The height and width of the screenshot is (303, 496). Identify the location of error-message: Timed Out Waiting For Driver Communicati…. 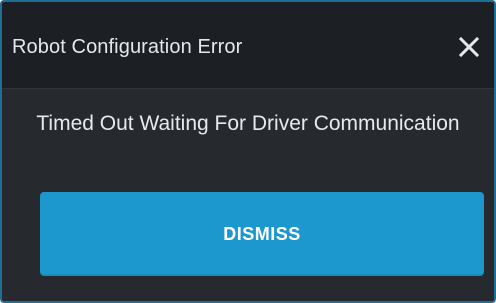
(248, 123).